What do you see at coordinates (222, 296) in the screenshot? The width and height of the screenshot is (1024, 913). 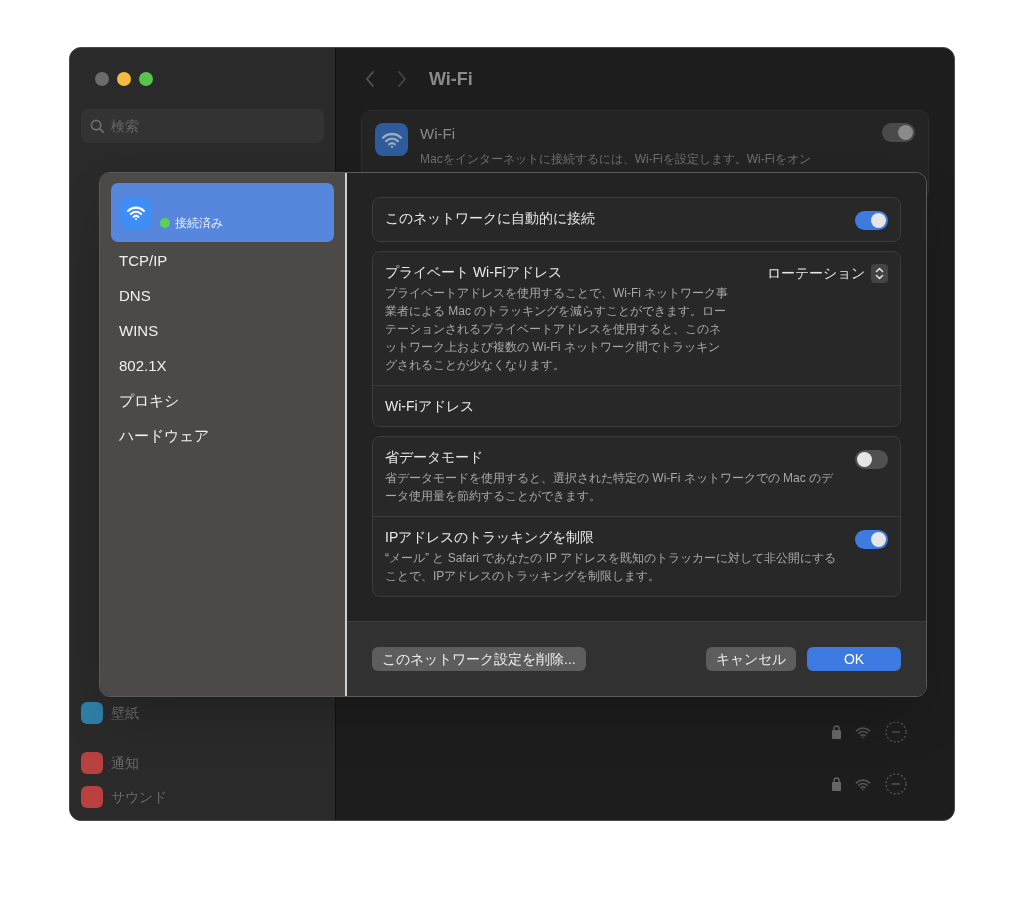 I see `sheet-sidebar-item: DNS` at bounding box center [222, 296].